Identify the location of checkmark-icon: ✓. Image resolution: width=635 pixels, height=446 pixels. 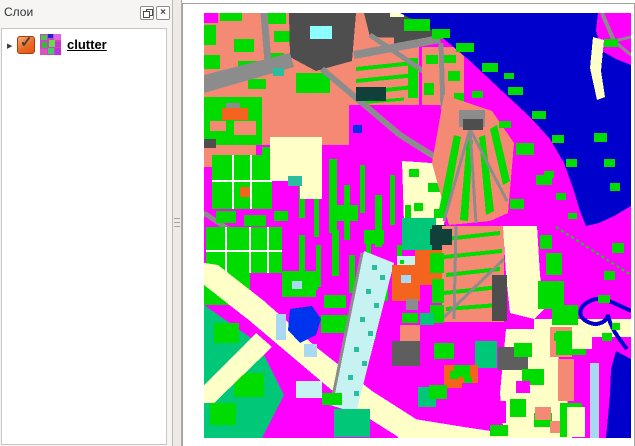
(26, 42).